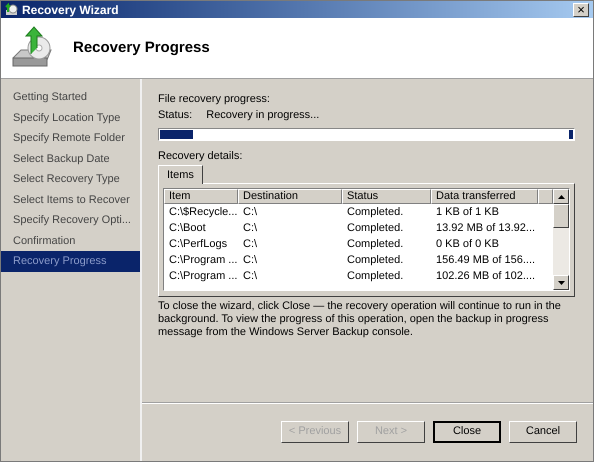 This screenshot has width=594, height=462. Describe the element at coordinates (187, 228) in the screenshot. I see `table-cell-text: C:\Boot` at that location.